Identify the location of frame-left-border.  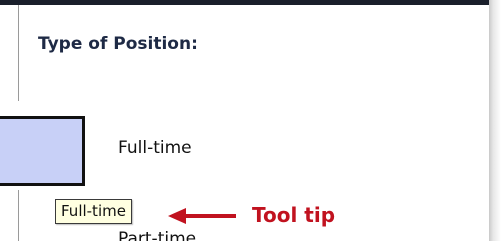
(18, 53).